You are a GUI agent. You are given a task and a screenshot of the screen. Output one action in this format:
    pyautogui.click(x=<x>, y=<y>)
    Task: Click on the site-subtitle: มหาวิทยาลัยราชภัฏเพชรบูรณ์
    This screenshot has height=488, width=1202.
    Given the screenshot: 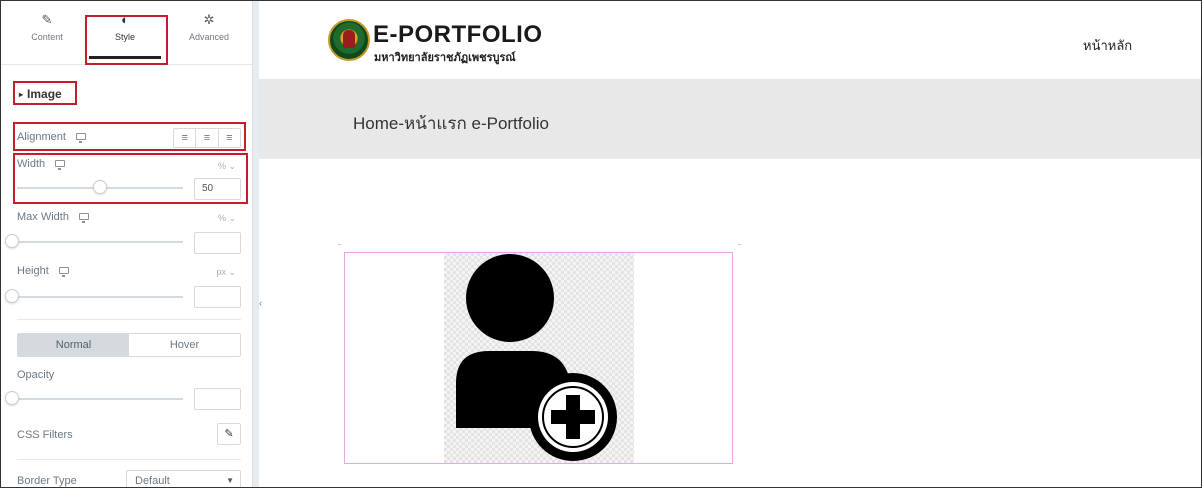 What is the action you would take?
    pyautogui.click(x=445, y=58)
    